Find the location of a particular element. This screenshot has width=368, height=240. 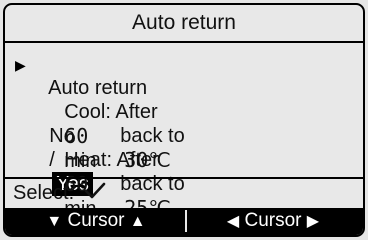

select-label: Select: is located at coordinates (44, 193).